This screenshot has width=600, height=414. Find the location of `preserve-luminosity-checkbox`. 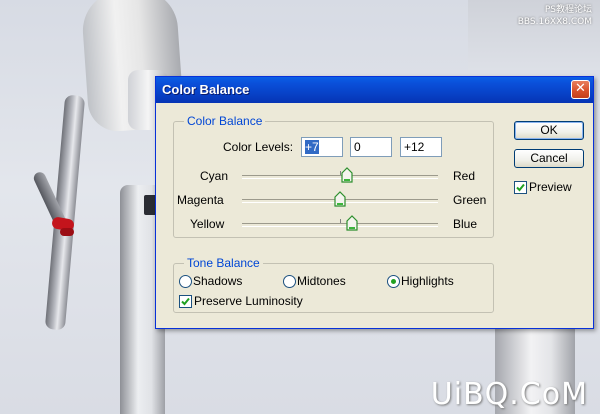

preserve-luminosity-checkbox is located at coordinates (185, 301).